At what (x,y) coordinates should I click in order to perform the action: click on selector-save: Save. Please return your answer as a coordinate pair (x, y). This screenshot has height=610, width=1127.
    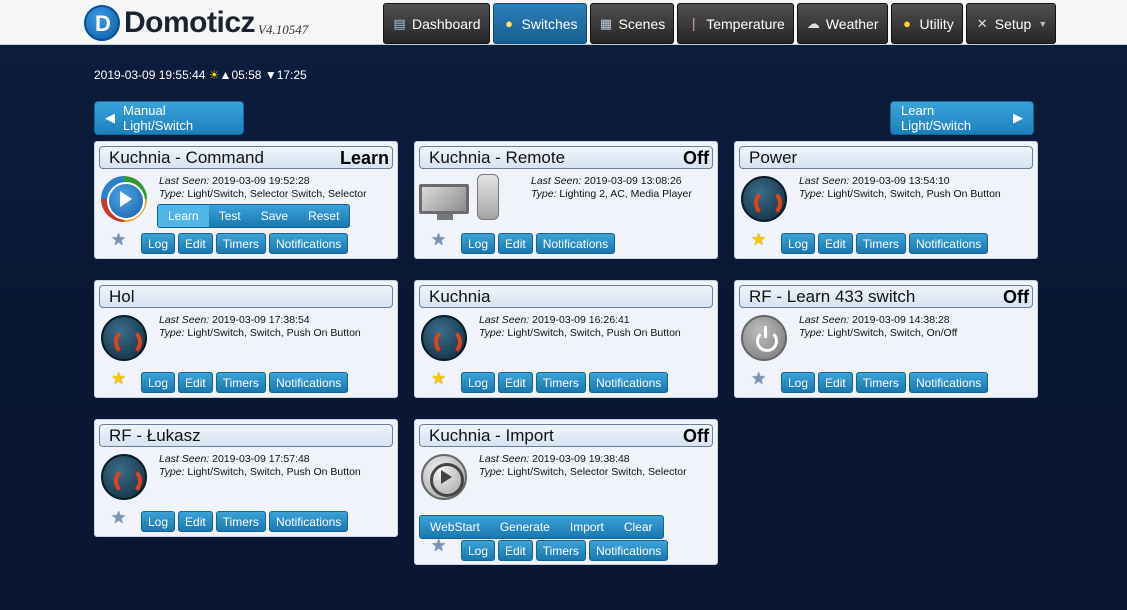
    Looking at the image, I should click on (274, 216).